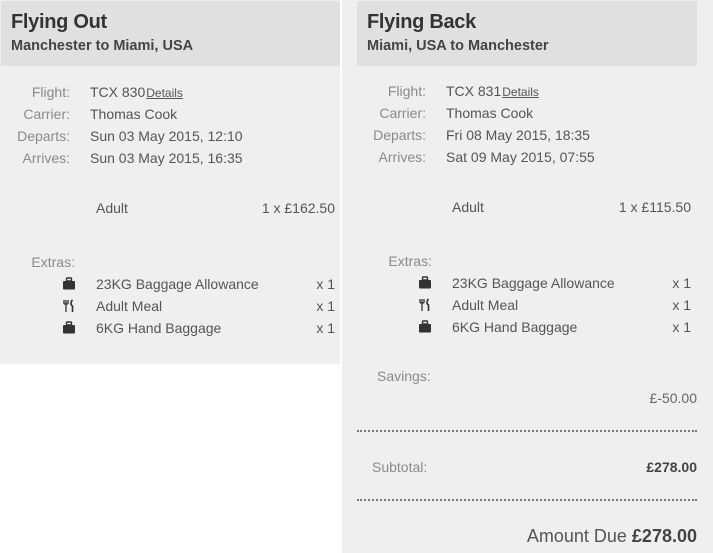  Describe the element at coordinates (404, 376) in the screenshot. I see `savings-label: Savings:` at that location.